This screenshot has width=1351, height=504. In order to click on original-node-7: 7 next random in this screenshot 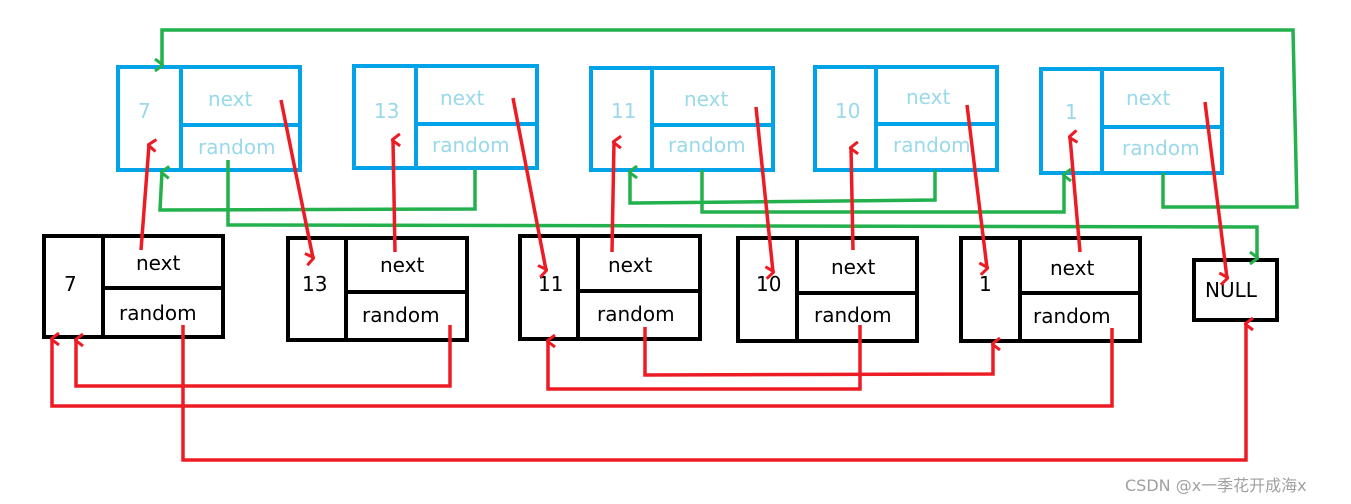, I will do `click(133, 286)`.